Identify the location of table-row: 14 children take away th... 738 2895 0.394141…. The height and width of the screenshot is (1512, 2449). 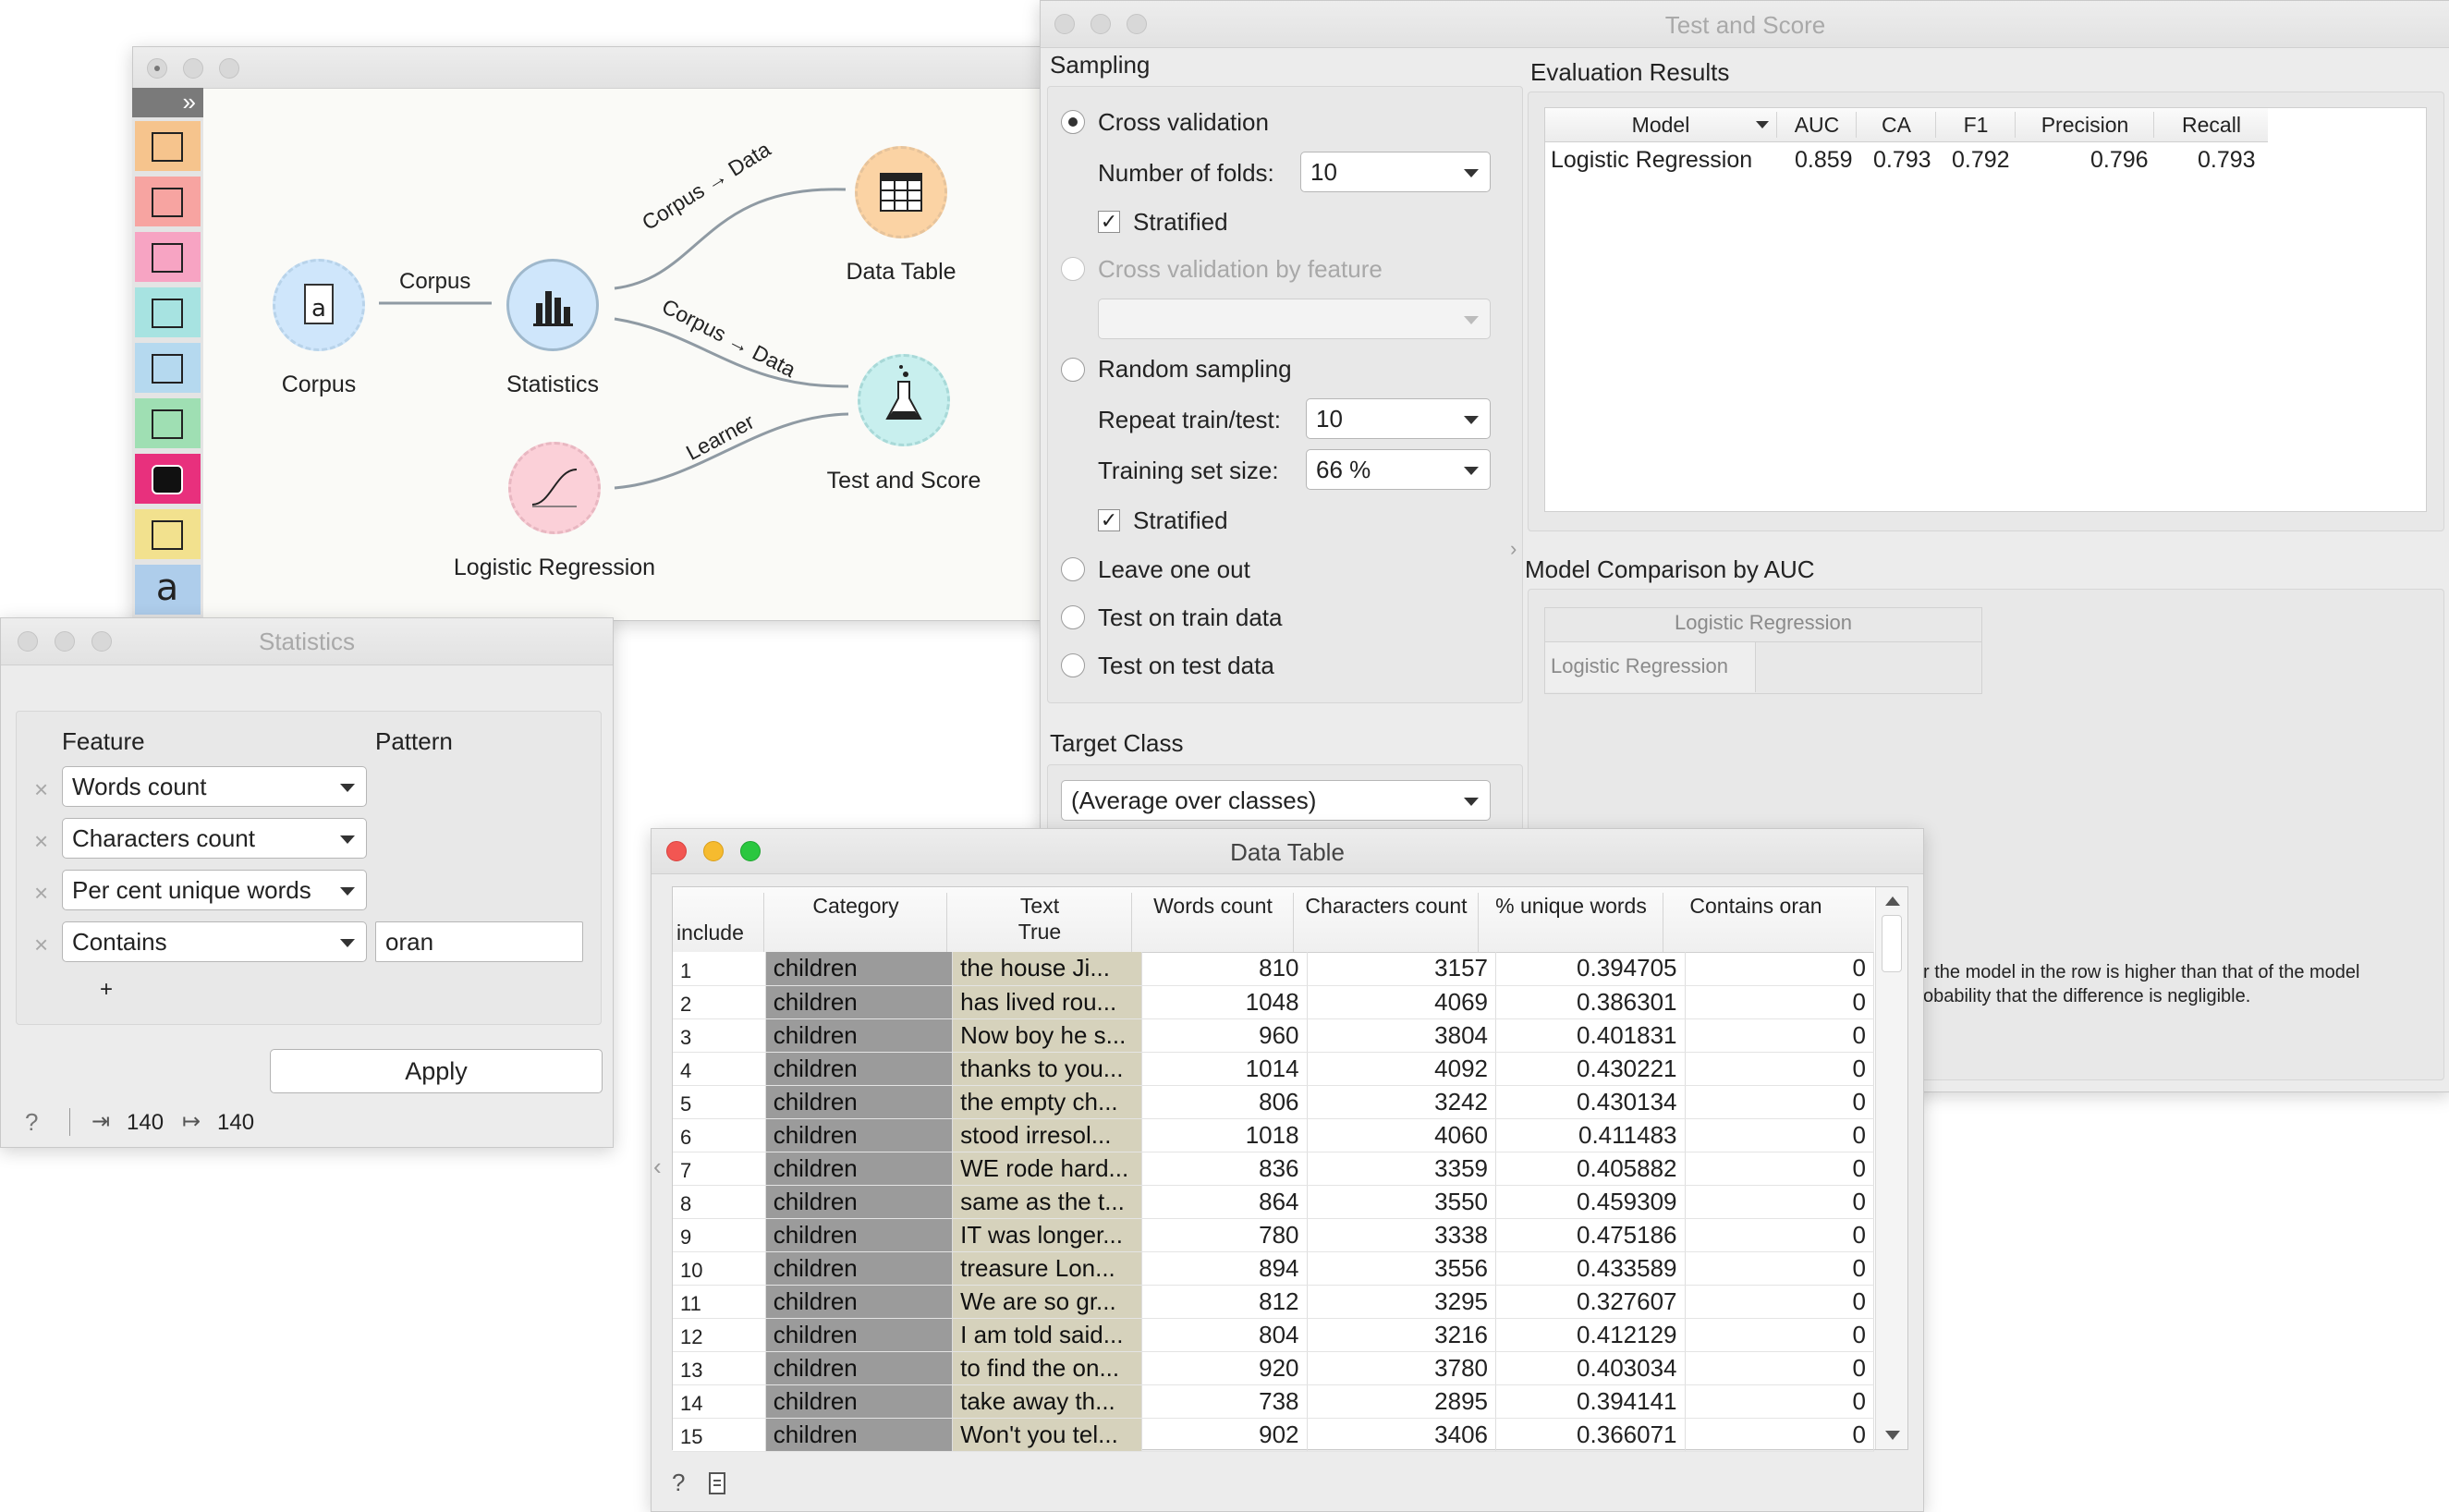
(1273, 1402).